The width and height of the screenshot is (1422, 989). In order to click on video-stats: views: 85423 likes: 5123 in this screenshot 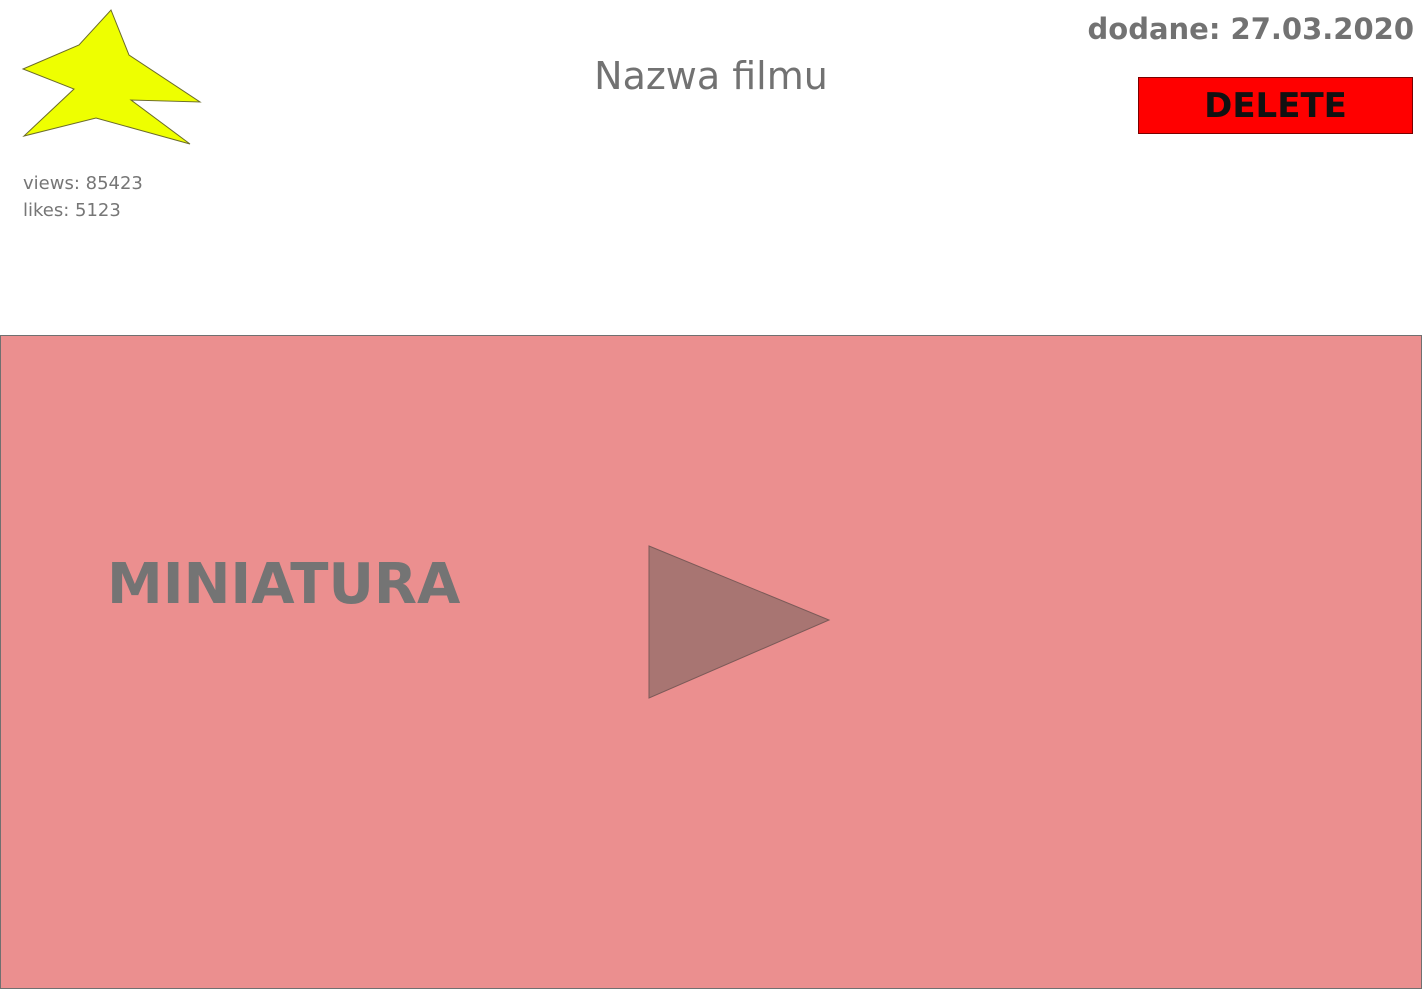, I will do `click(83, 197)`.